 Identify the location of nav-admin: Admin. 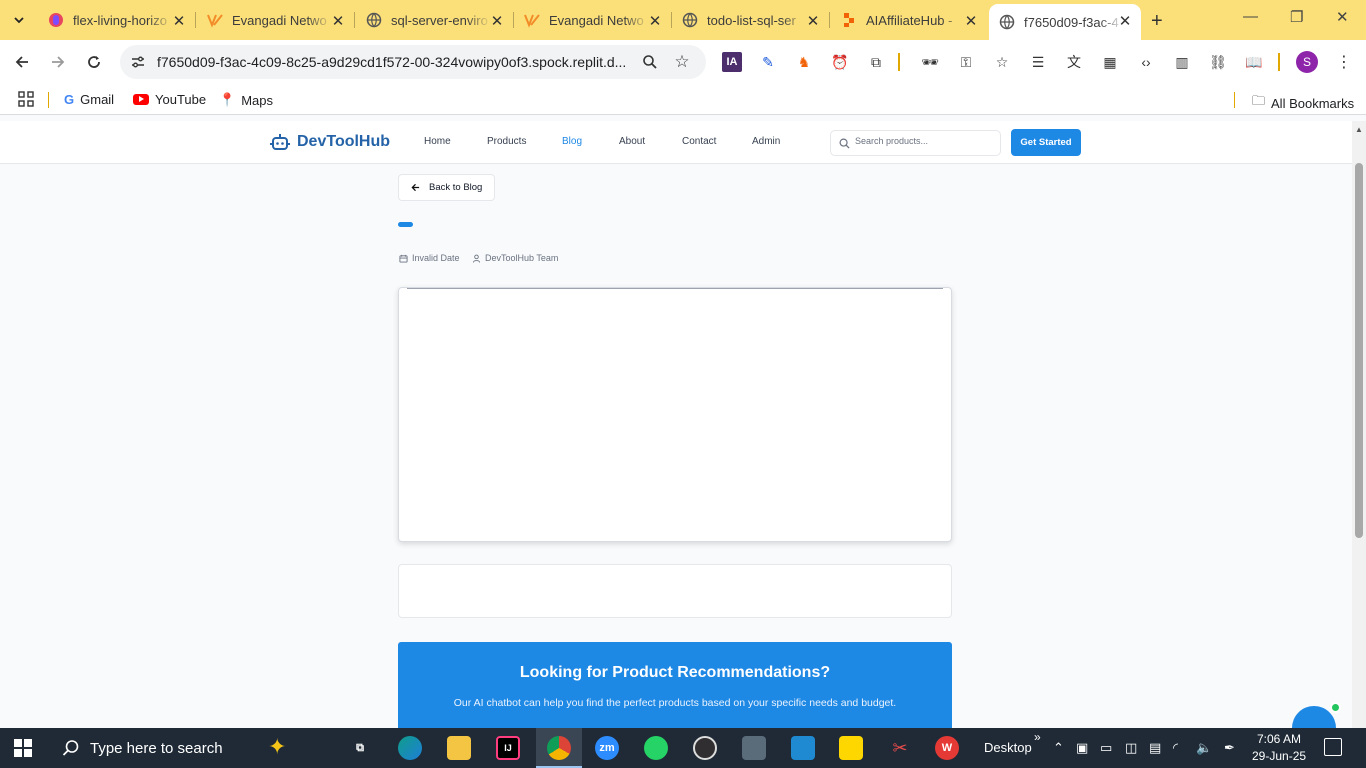
(766, 141).